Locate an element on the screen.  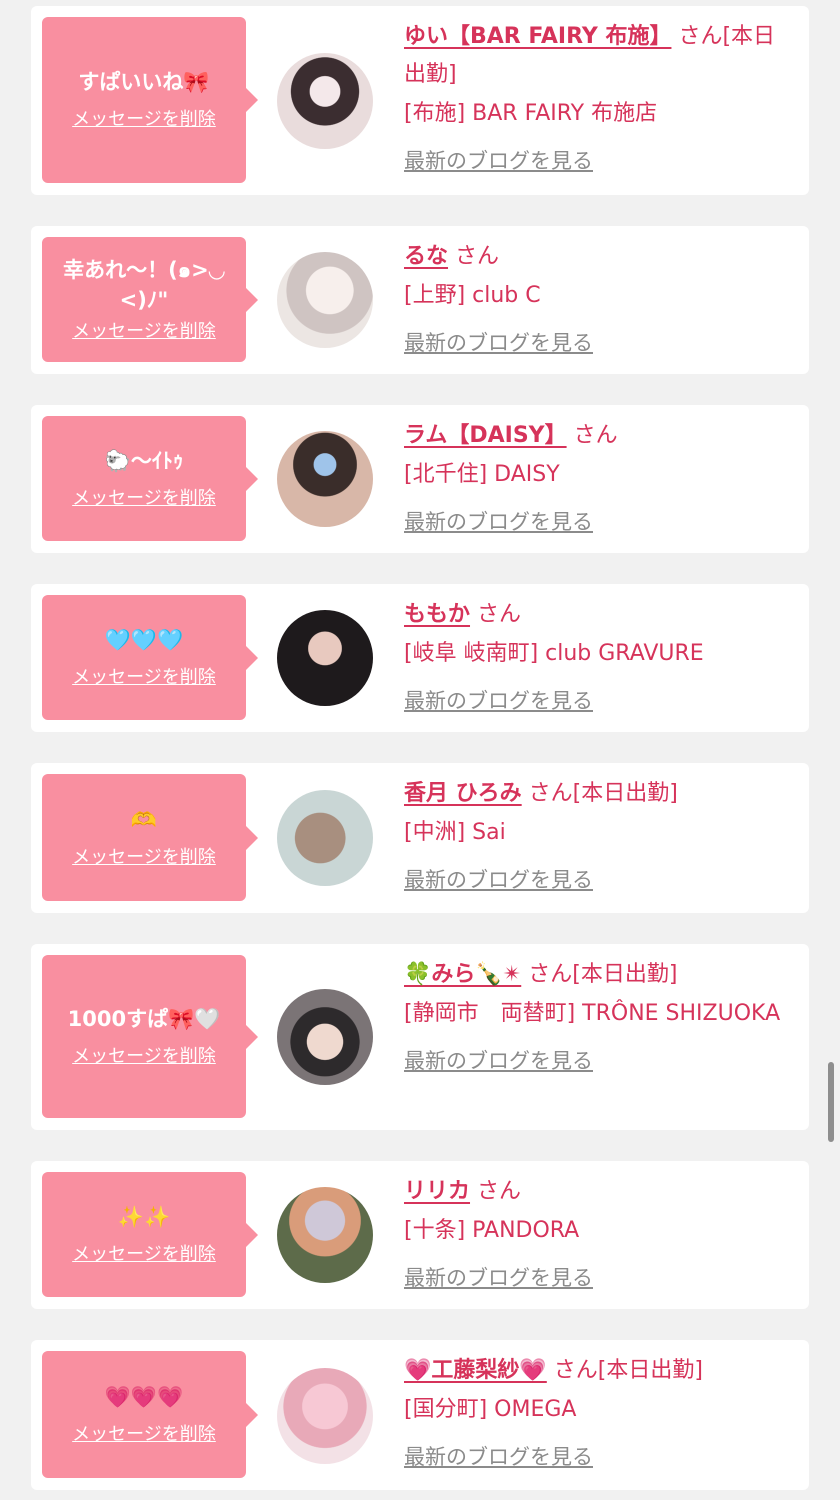
cast-name-link: リリカ is located at coordinates (437, 1191).